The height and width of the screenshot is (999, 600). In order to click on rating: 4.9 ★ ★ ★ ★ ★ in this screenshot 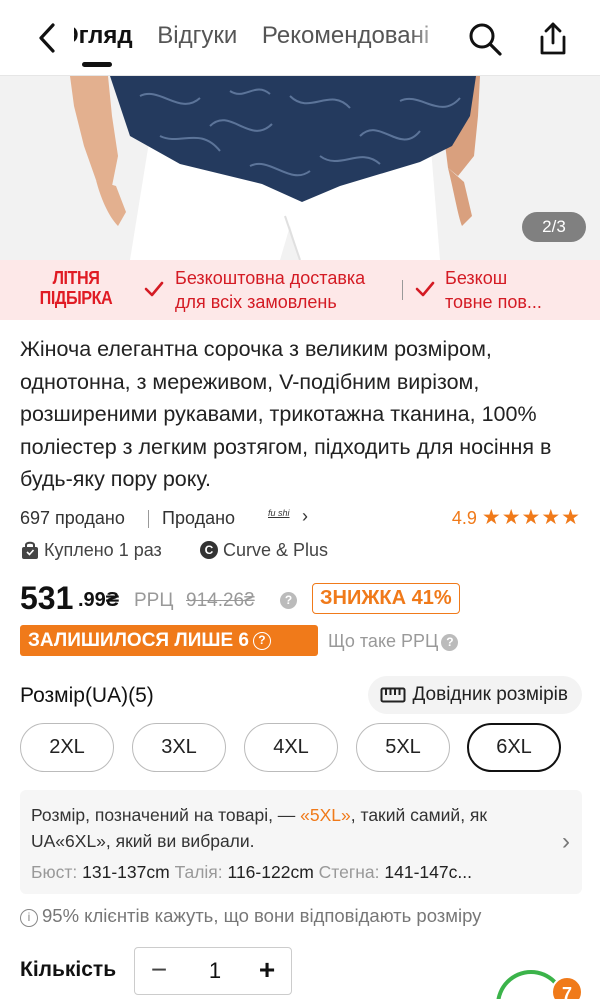, I will do `click(516, 518)`.